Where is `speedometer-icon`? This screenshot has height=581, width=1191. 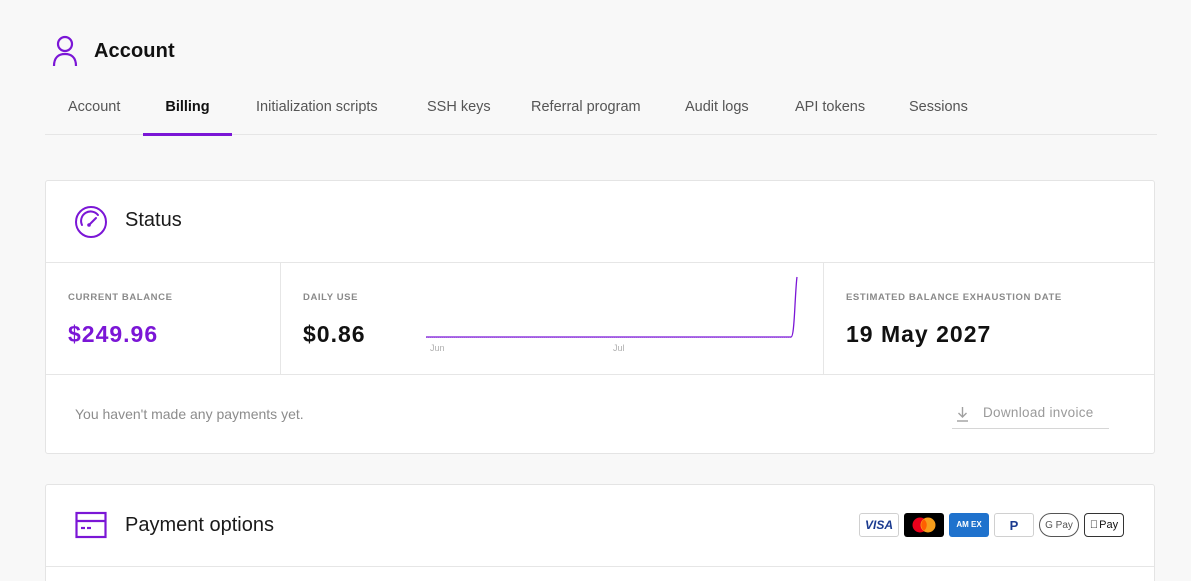 speedometer-icon is located at coordinates (91, 222).